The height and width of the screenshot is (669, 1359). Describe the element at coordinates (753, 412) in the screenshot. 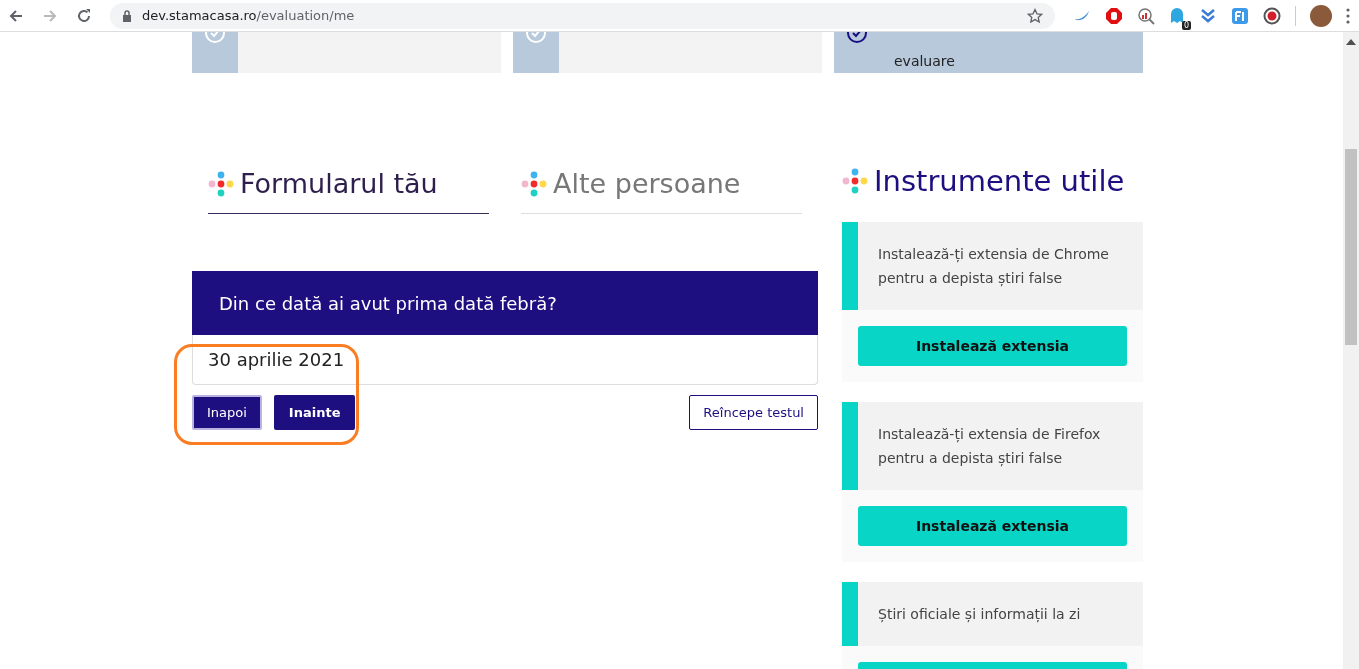

I see `restart-button: Reîncepe testul` at that location.